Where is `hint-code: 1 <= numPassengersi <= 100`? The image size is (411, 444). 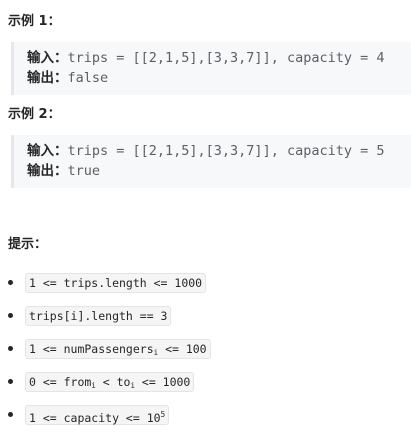 hint-code: 1 <= numPassengersi <= 100 is located at coordinates (118, 349).